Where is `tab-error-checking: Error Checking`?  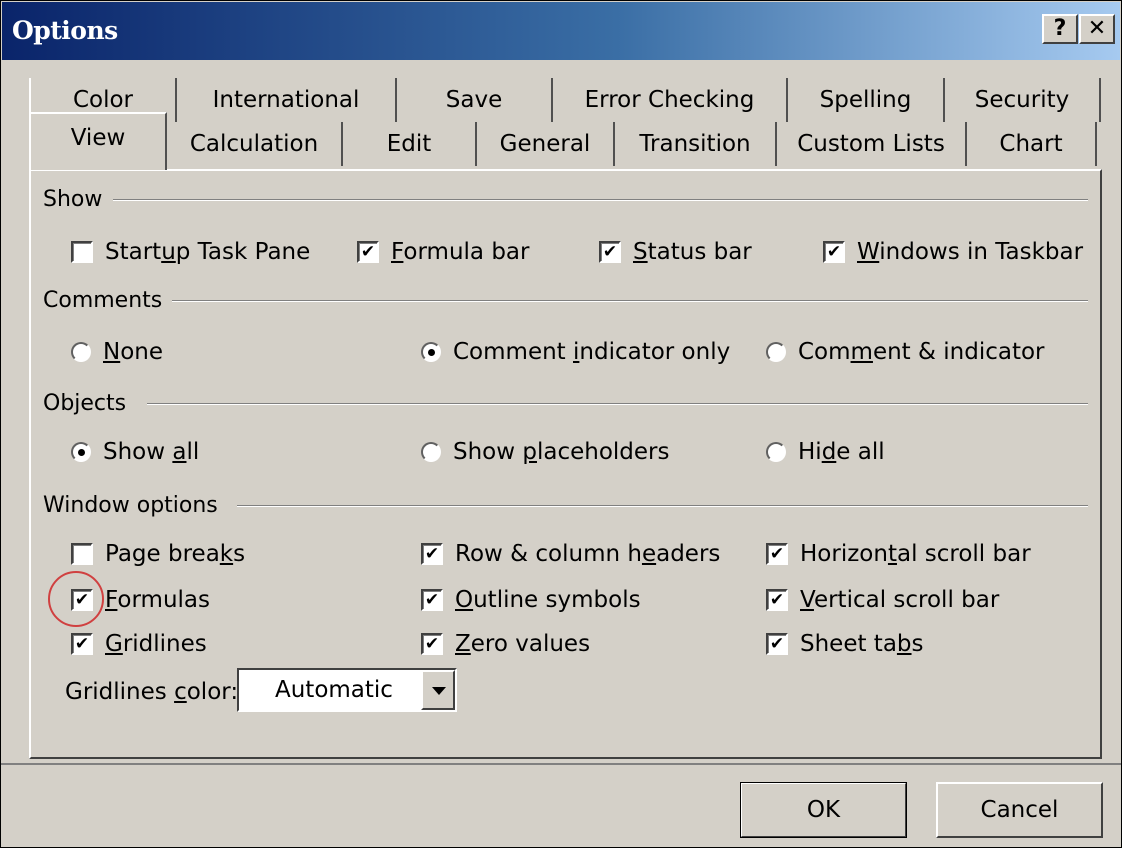 tab-error-checking: Error Checking is located at coordinates (670, 100).